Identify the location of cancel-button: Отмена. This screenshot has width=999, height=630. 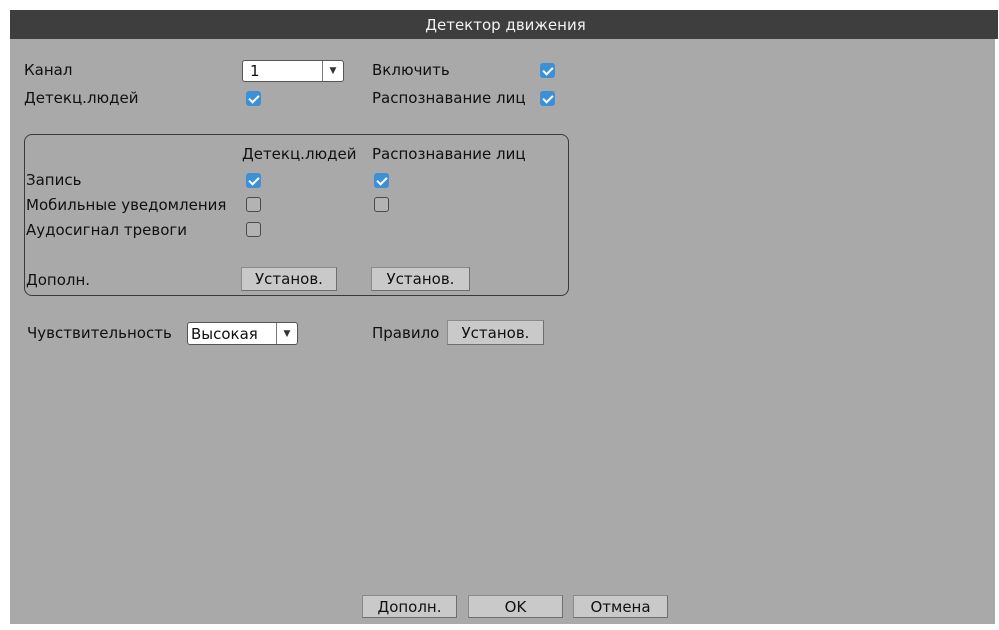
(620, 606).